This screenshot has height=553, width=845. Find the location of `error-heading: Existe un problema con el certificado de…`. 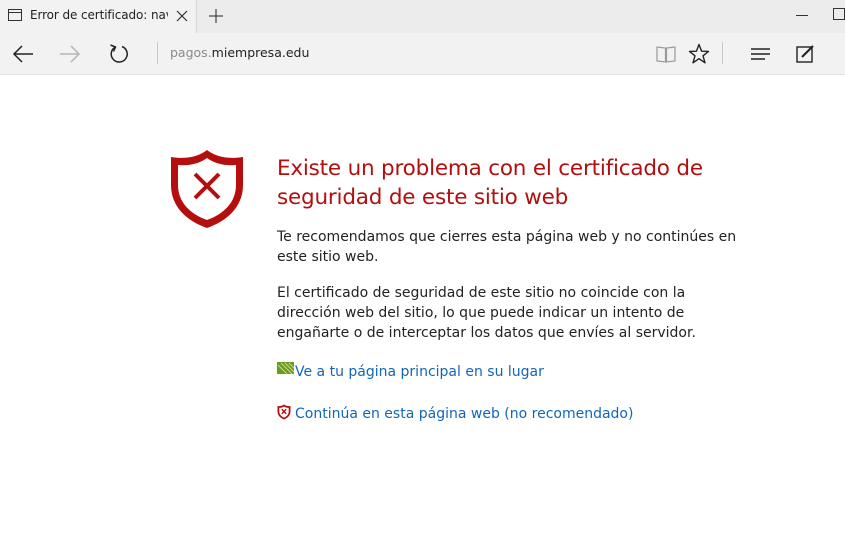

error-heading: Existe un problema con el certificado de… is located at coordinates (490, 183).